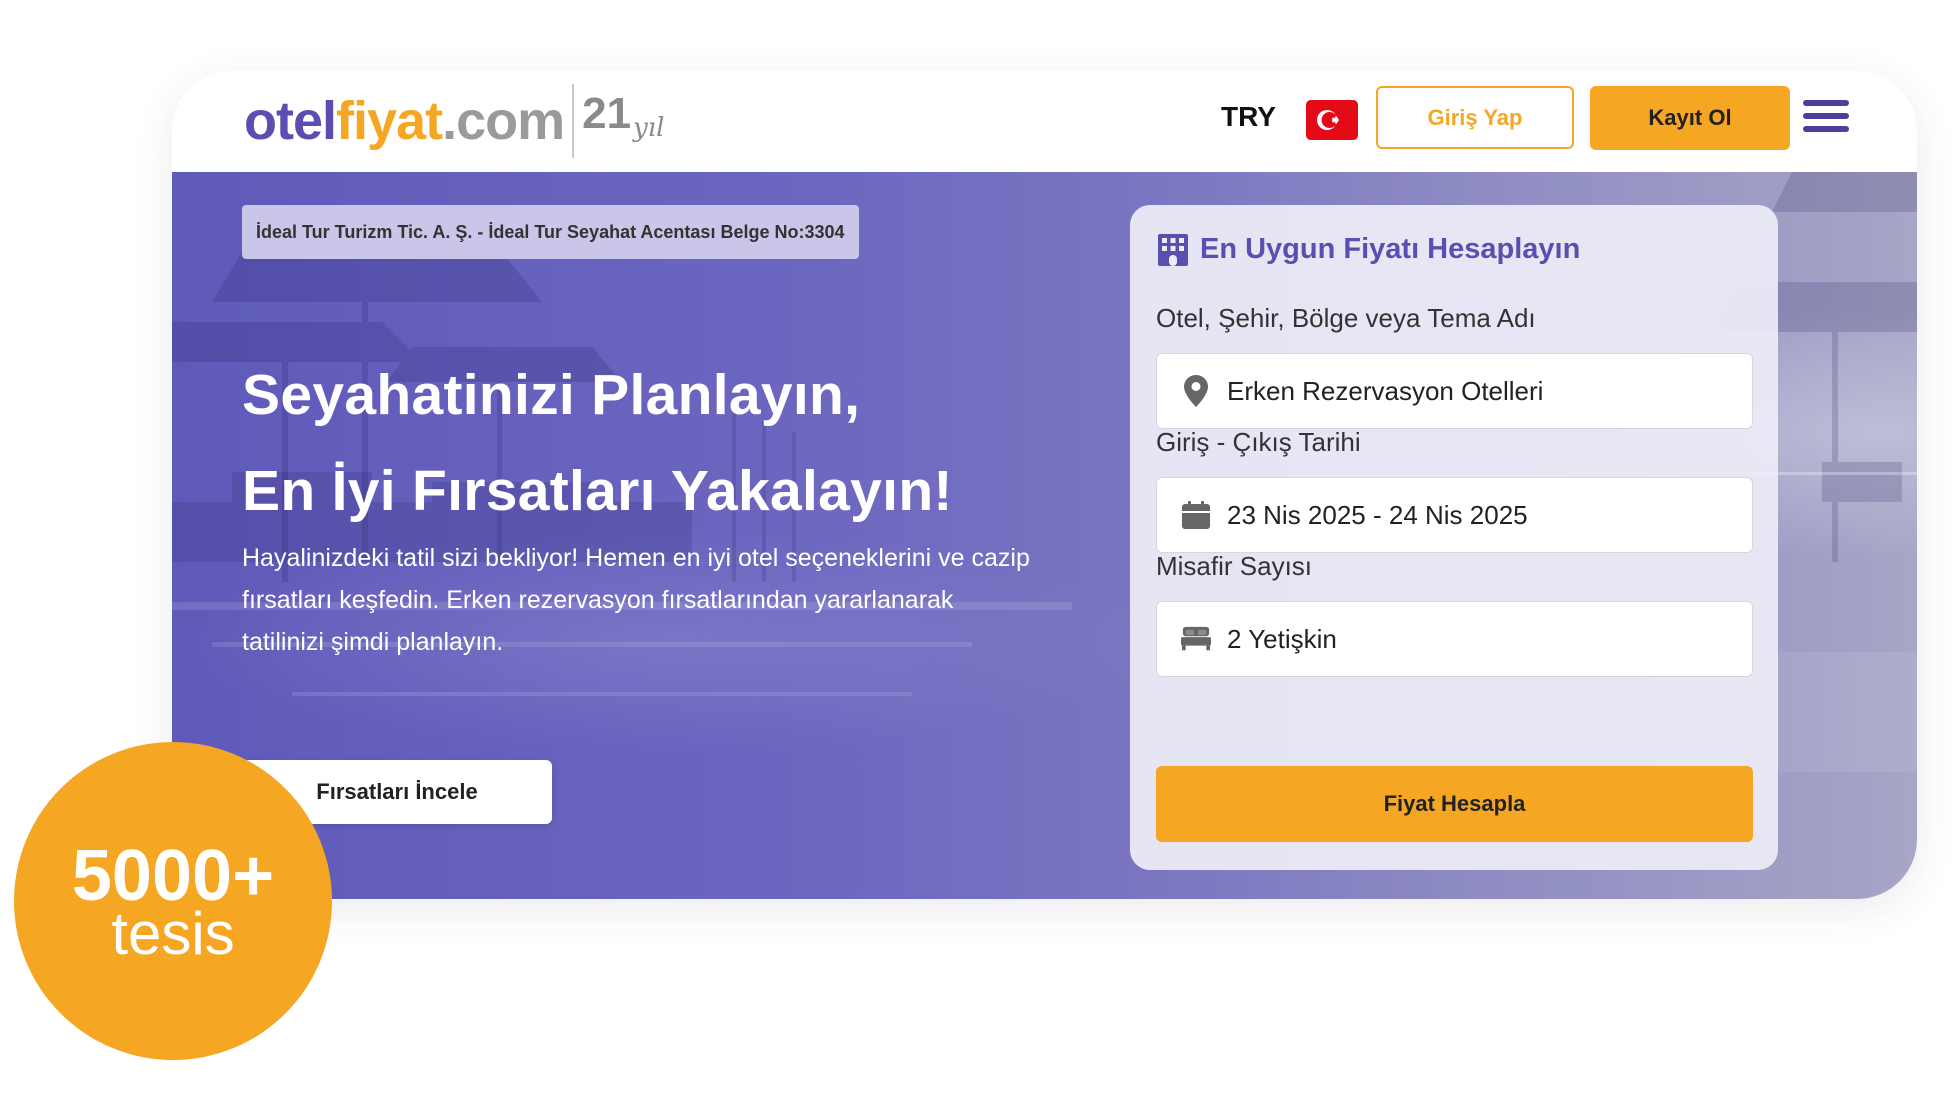  Describe the element at coordinates (1385, 390) in the screenshot. I see `destination-value: Erken Rezervasyon Otelleri` at that location.